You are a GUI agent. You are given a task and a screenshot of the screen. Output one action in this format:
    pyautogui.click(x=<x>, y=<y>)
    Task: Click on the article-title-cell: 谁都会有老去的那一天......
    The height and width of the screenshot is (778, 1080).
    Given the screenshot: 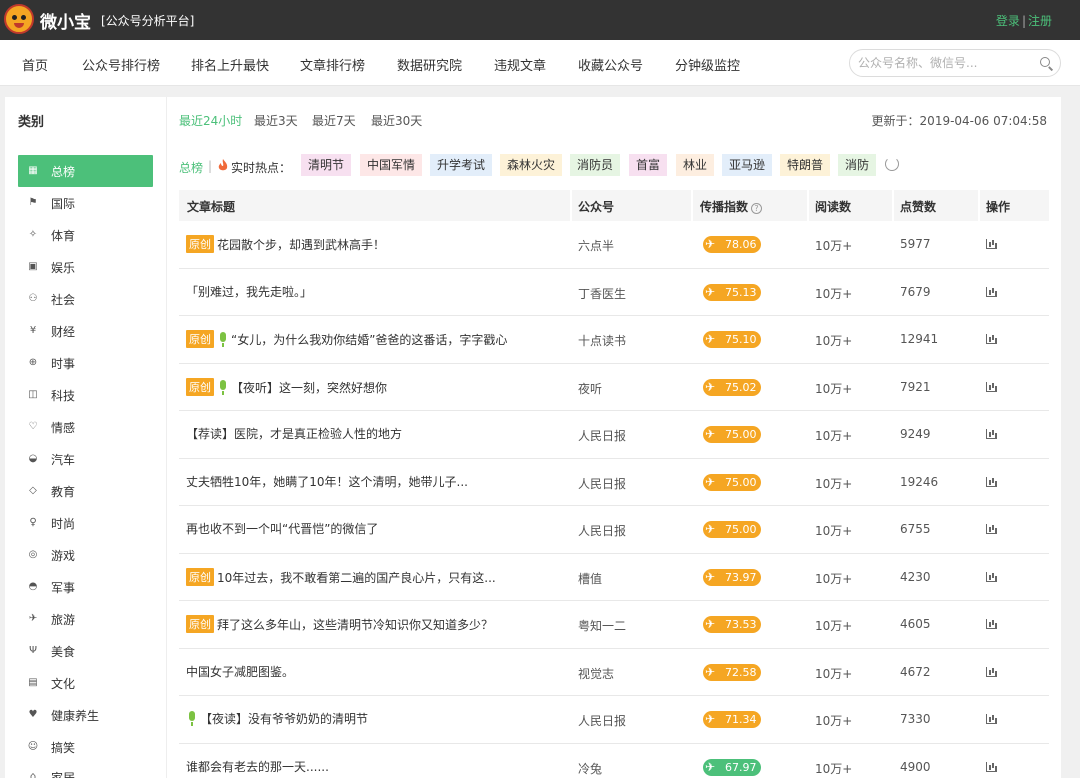 What is the action you would take?
    pyautogui.click(x=257, y=766)
    